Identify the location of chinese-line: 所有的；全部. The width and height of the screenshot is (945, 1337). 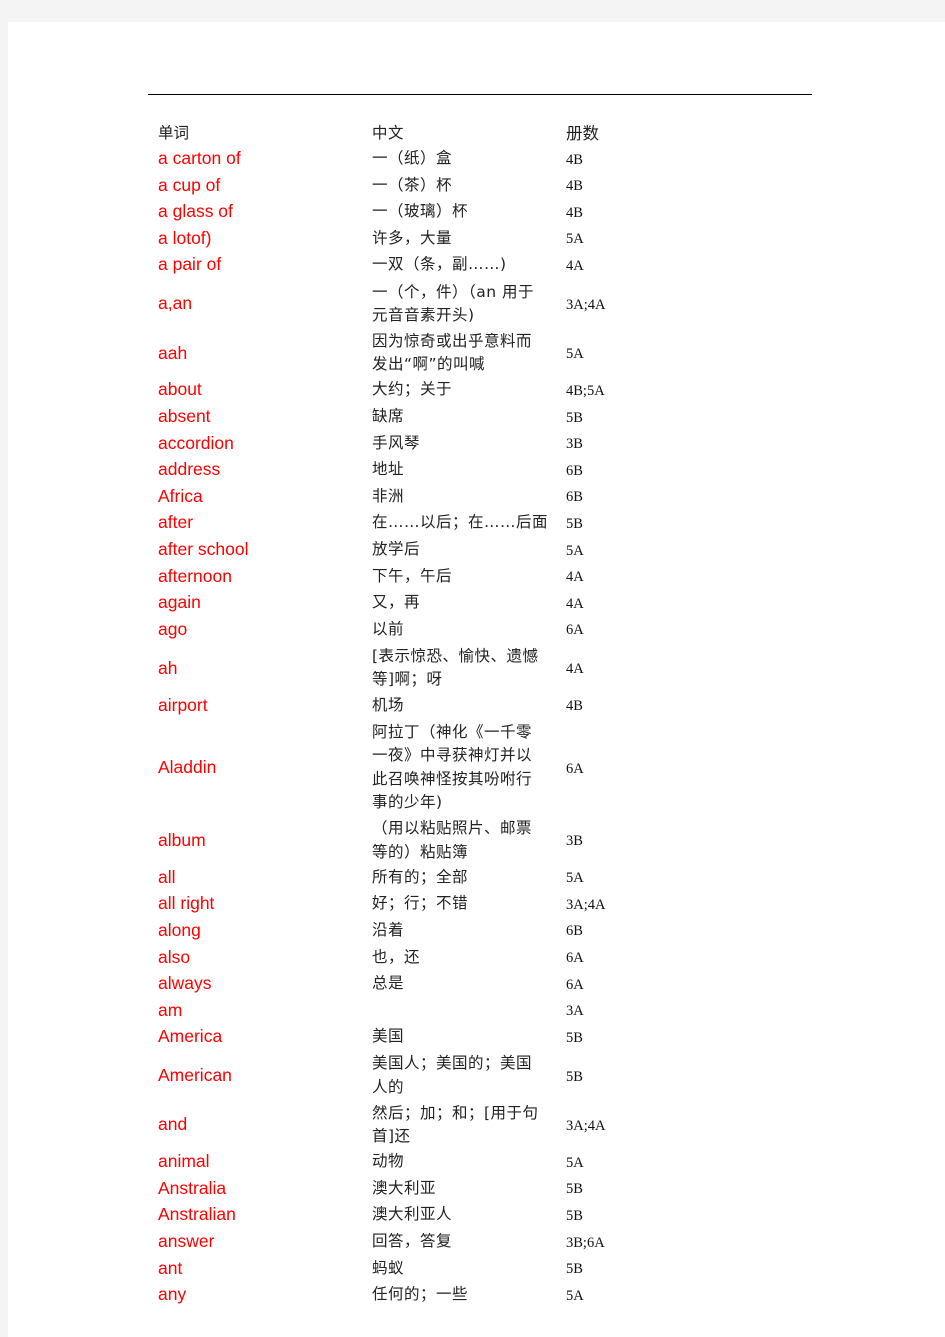
(420, 876).